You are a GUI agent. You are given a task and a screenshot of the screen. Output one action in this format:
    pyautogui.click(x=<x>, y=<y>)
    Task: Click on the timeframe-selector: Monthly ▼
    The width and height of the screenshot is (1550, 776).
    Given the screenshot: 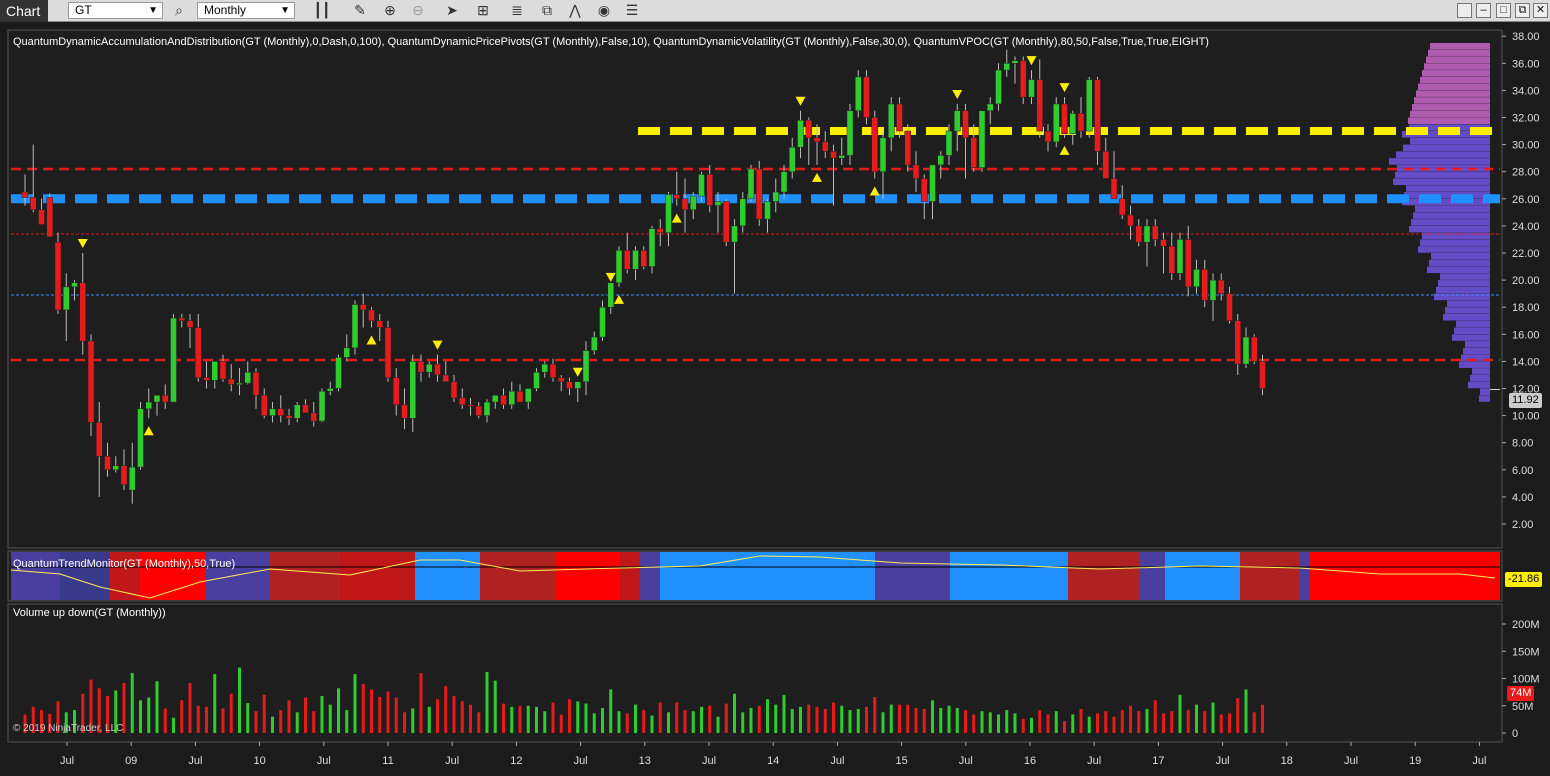 What is the action you would take?
    pyautogui.click(x=246, y=10)
    